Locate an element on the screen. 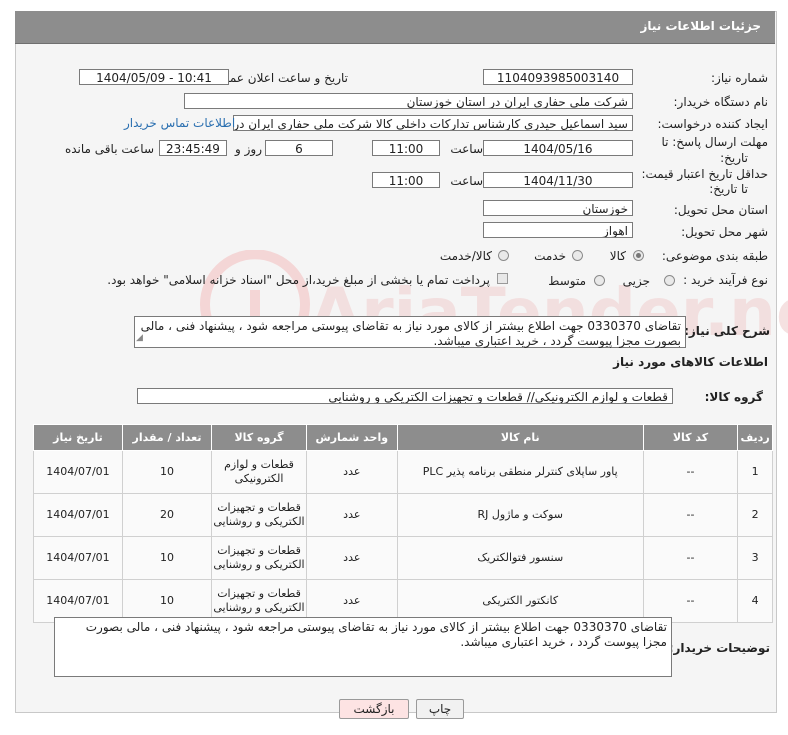  goods-group-label: گروه کالا: is located at coordinates (733, 397).